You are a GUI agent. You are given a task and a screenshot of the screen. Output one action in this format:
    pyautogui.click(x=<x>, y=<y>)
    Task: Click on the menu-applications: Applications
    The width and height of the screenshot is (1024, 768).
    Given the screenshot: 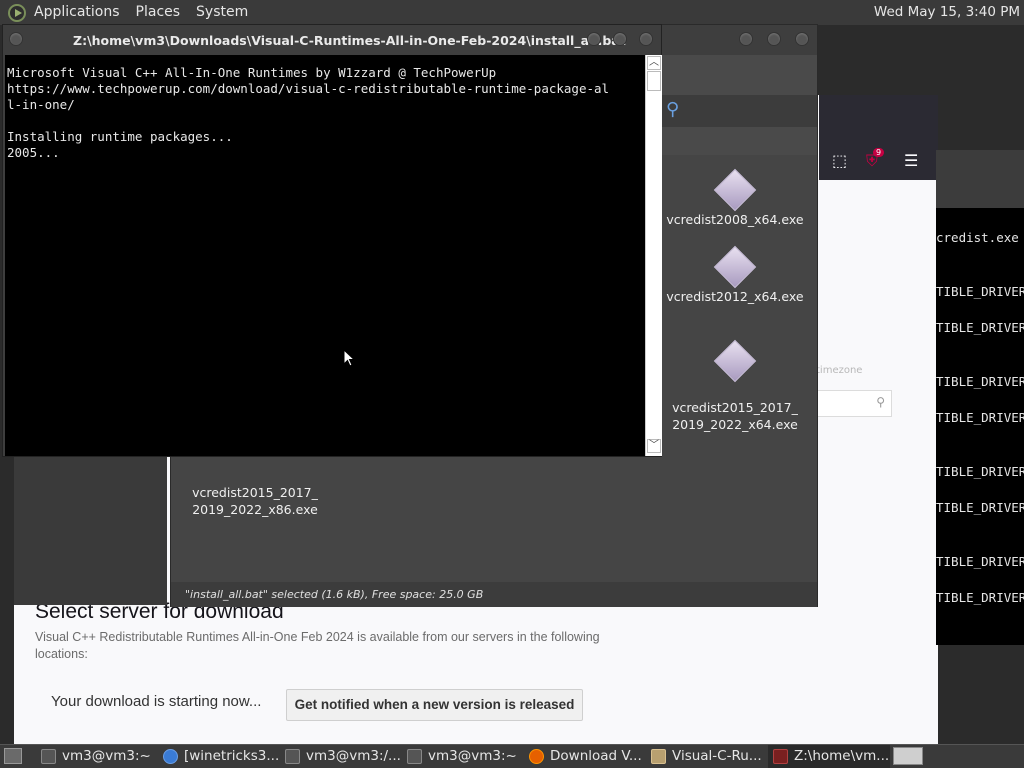 What is the action you would take?
    pyautogui.click(x=77, y=12)
    